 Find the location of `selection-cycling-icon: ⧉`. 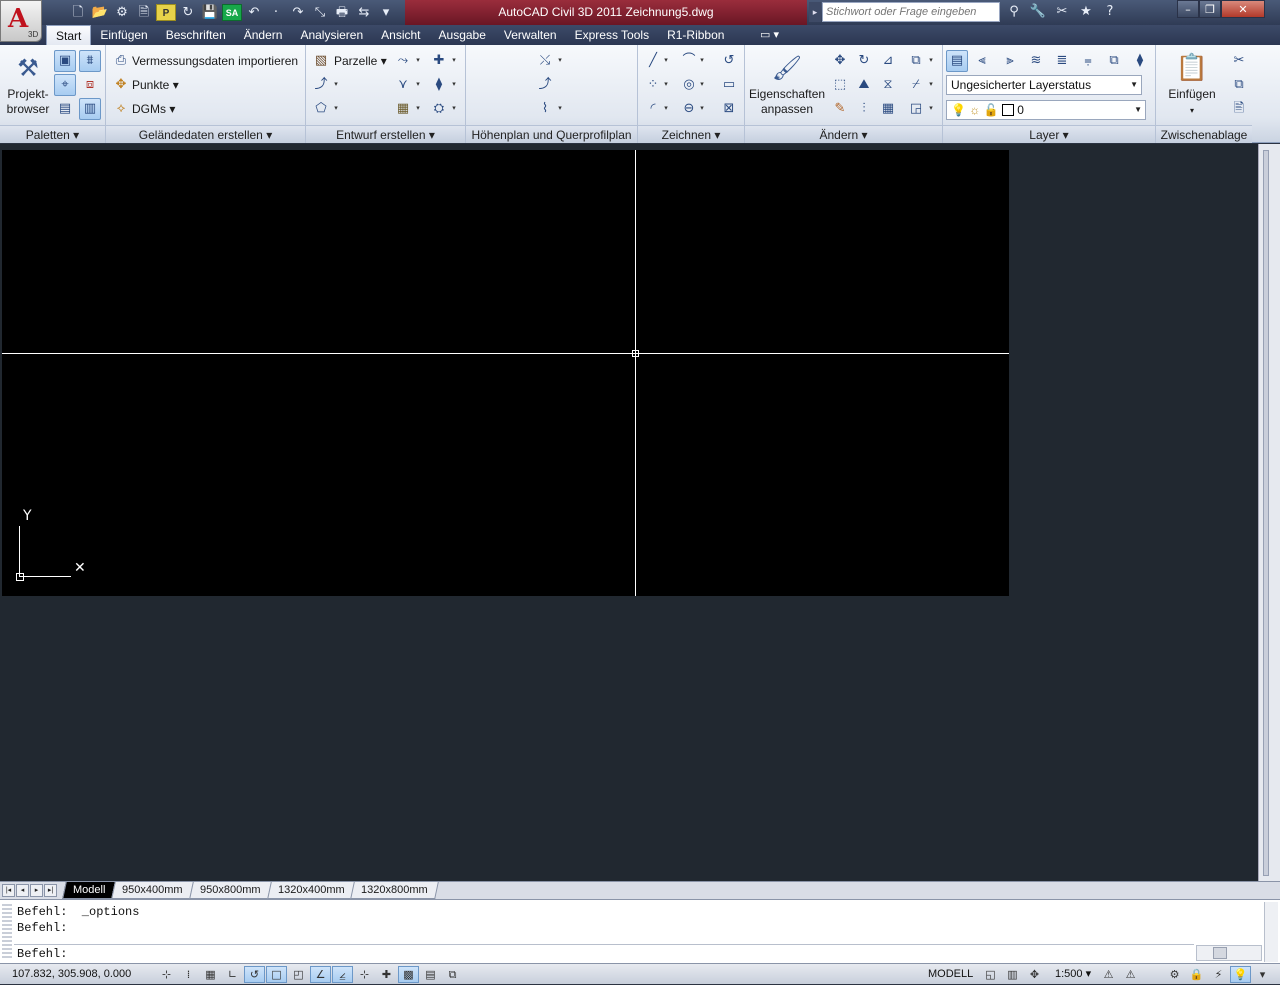

selection-cycling-icon: ⧉ is located at coordinates (452, 974).